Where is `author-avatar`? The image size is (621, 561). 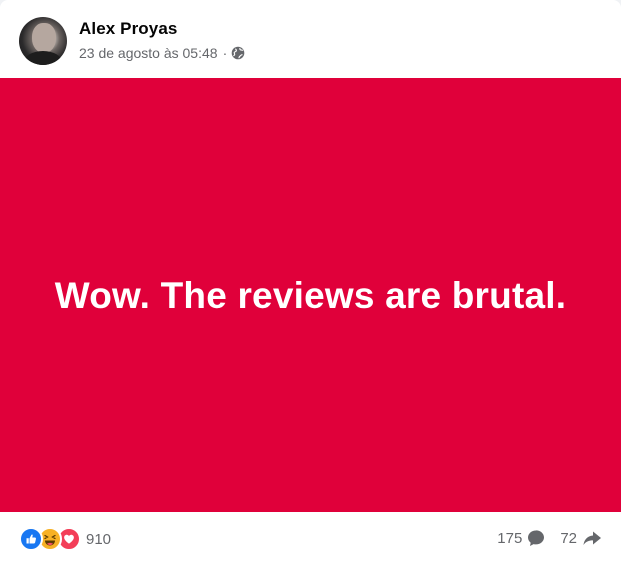
author-avatar is located at coordinates (43, 41).